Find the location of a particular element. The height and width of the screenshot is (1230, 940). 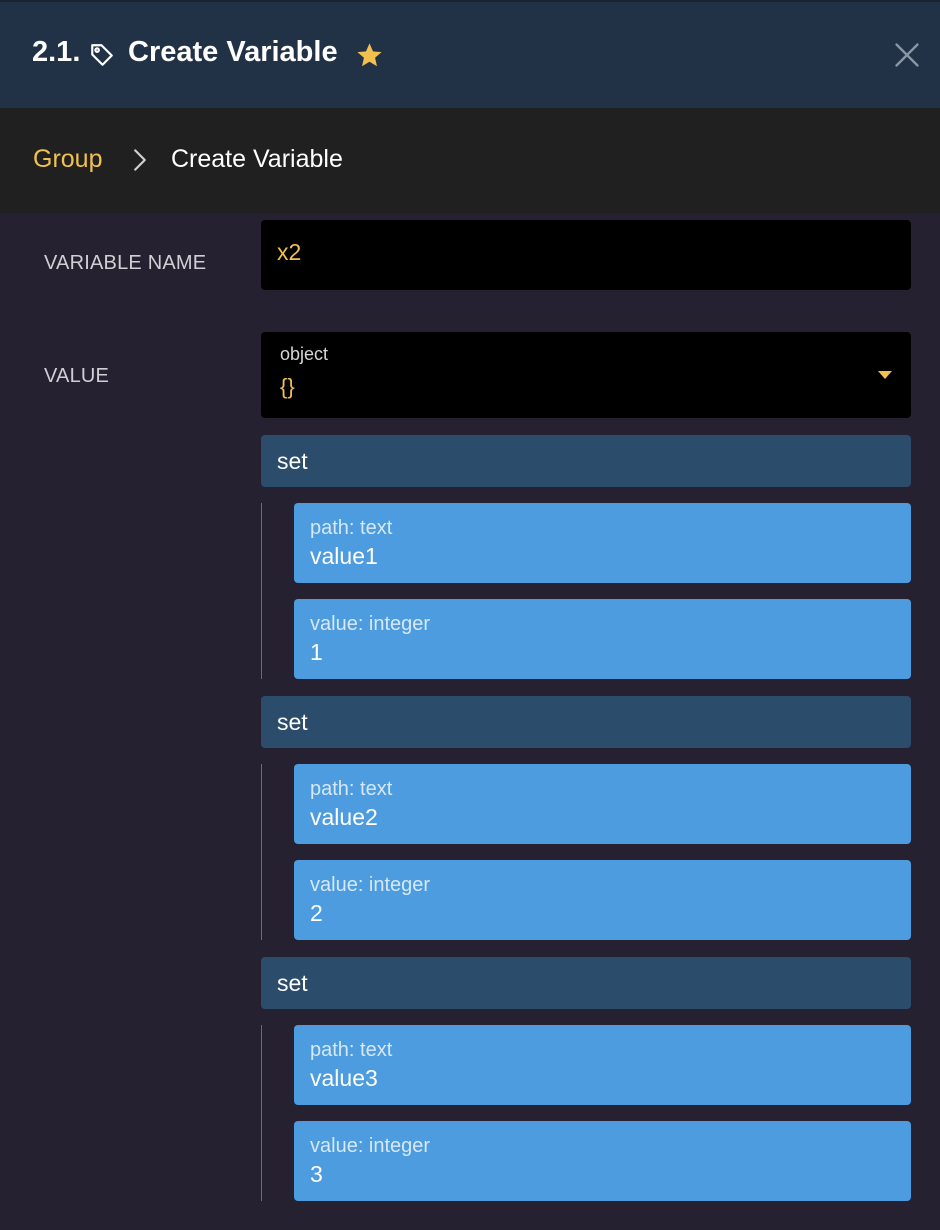

breadcrumb-current: Create Variable is located at coordinates (257, 159).